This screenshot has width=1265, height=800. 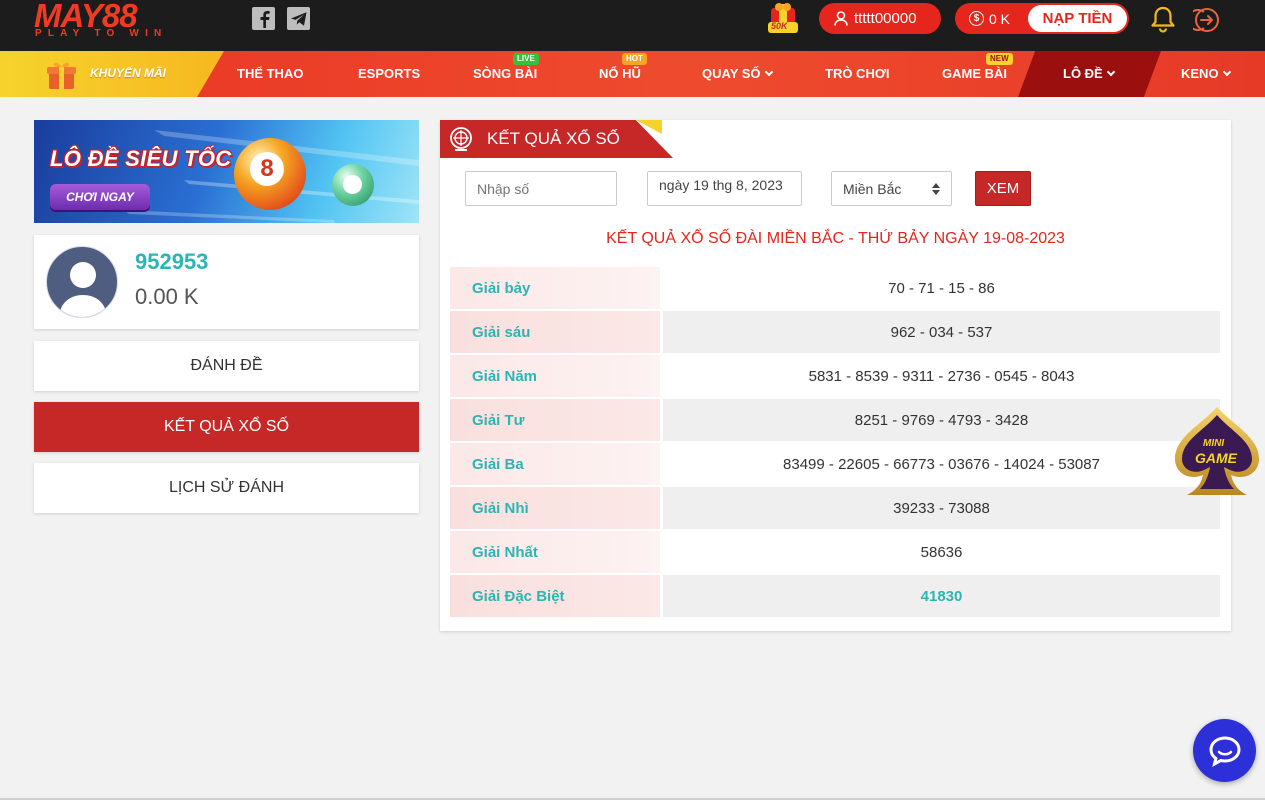 I want to click on logout-icon, so click(x=1207, y=20).